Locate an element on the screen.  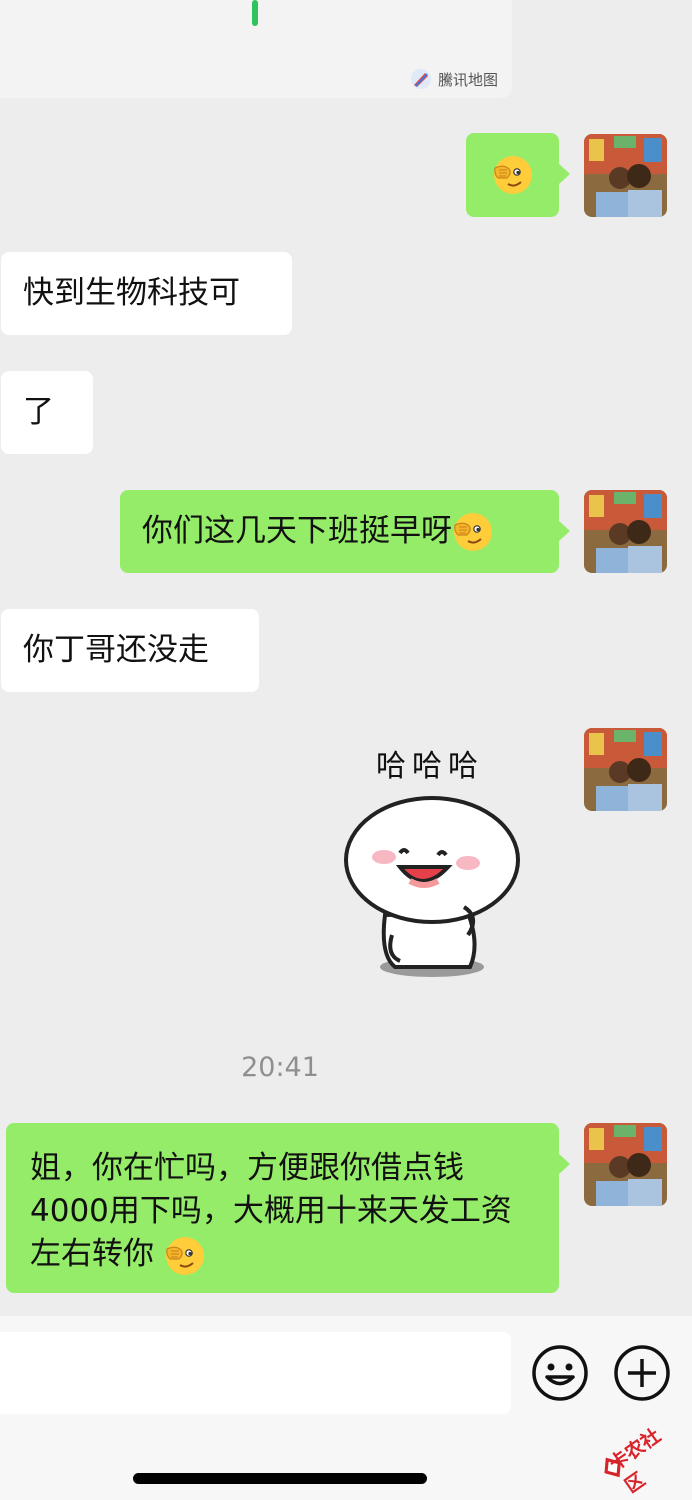
location-map-card: 騰讯地图 is located at coordinates (256, 49).